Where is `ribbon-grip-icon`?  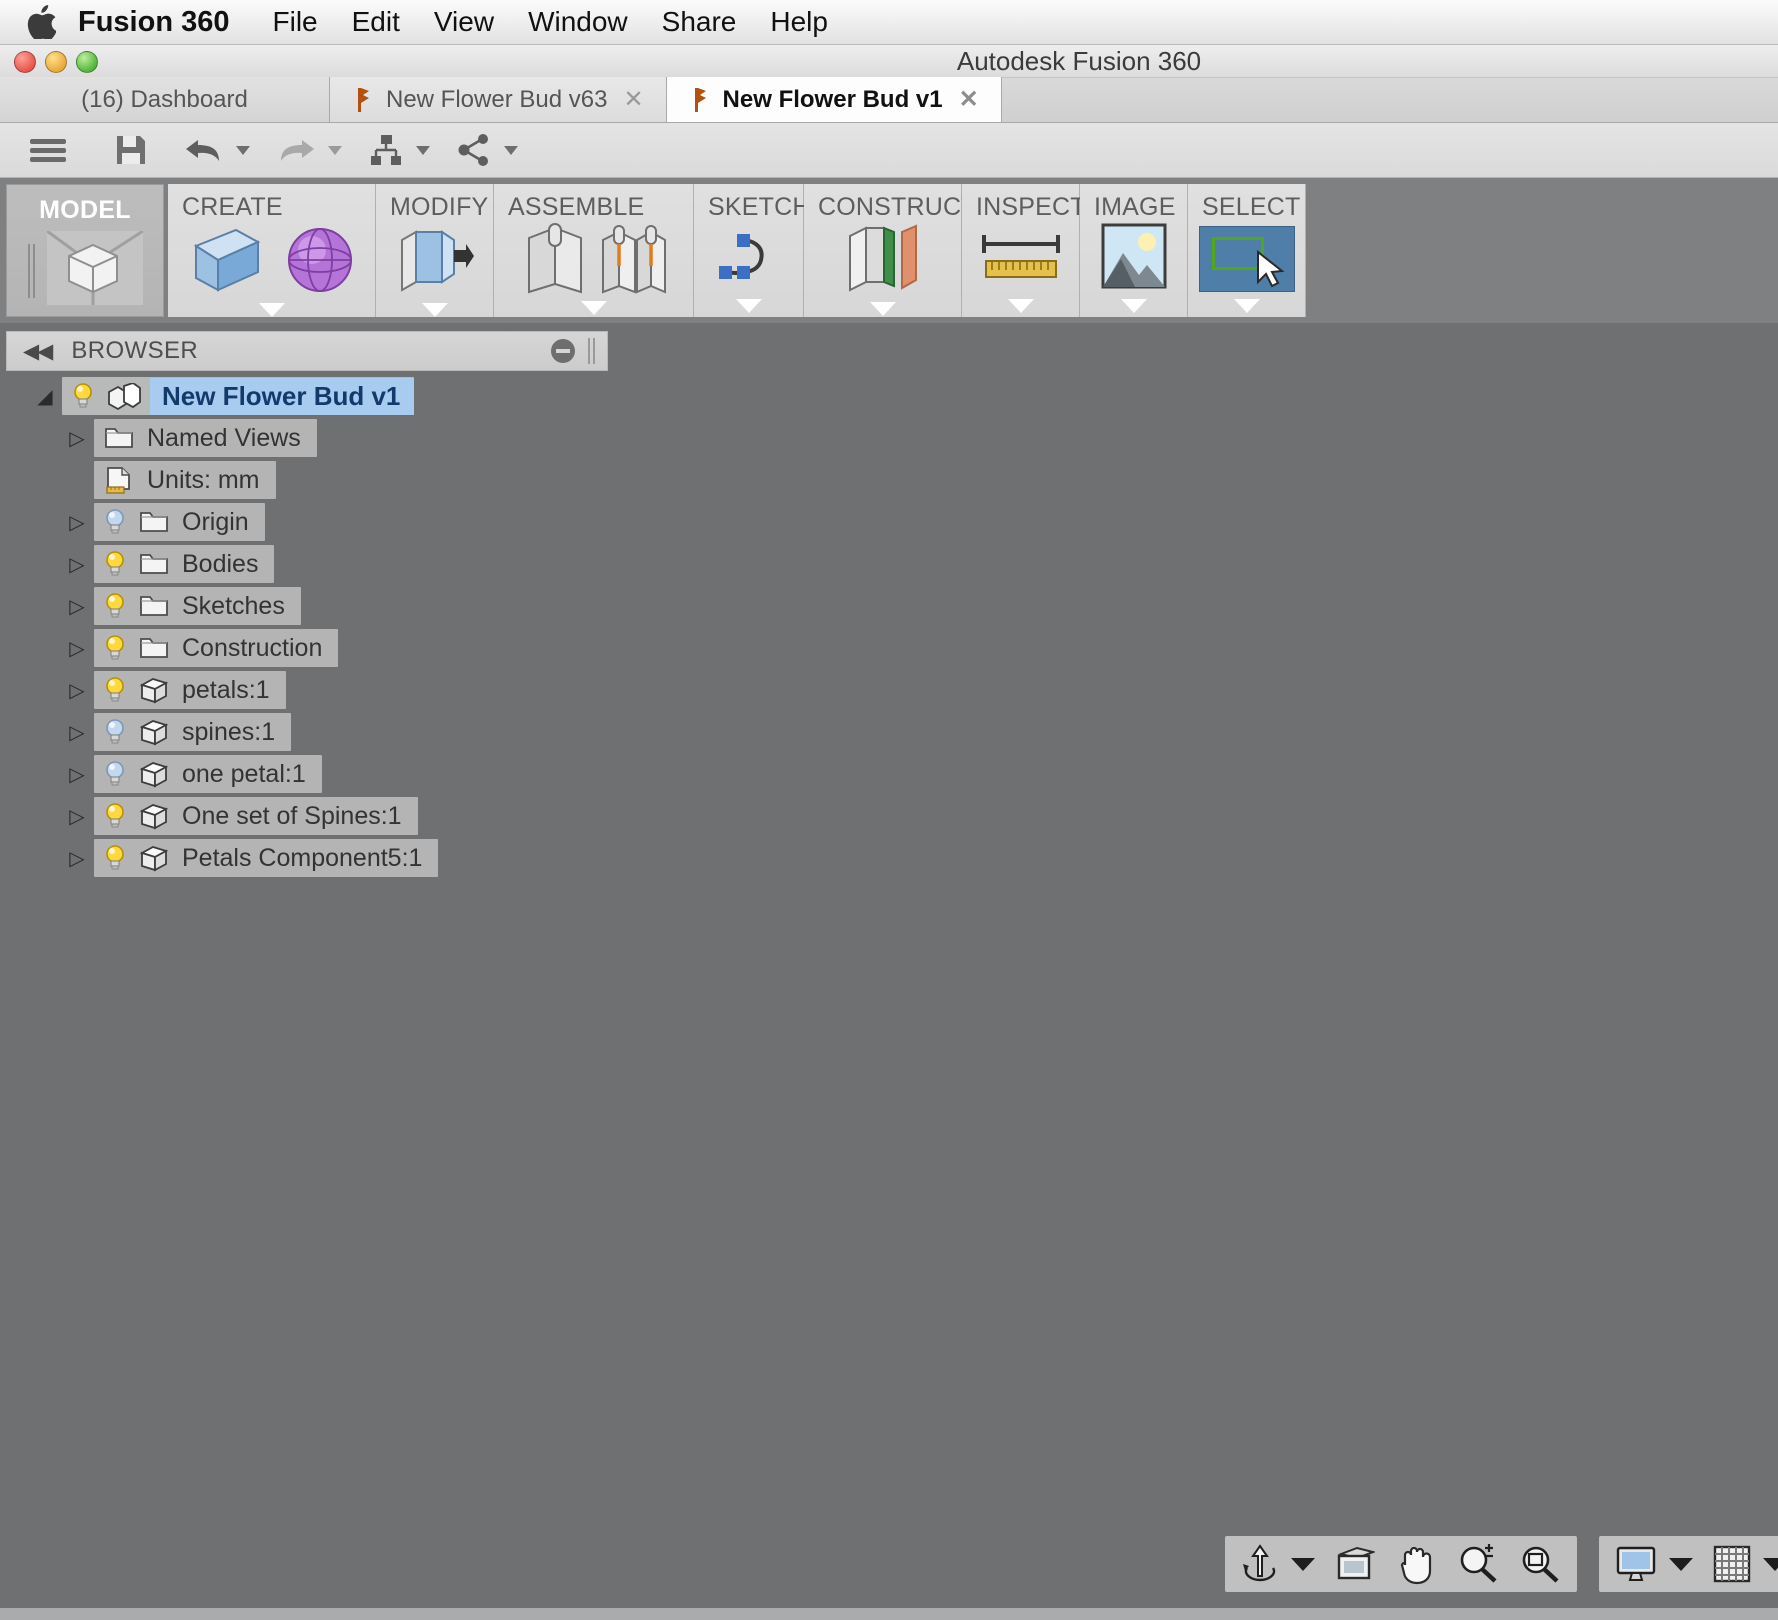 ribbon-grip-icon is located at coordinates (32, 270).